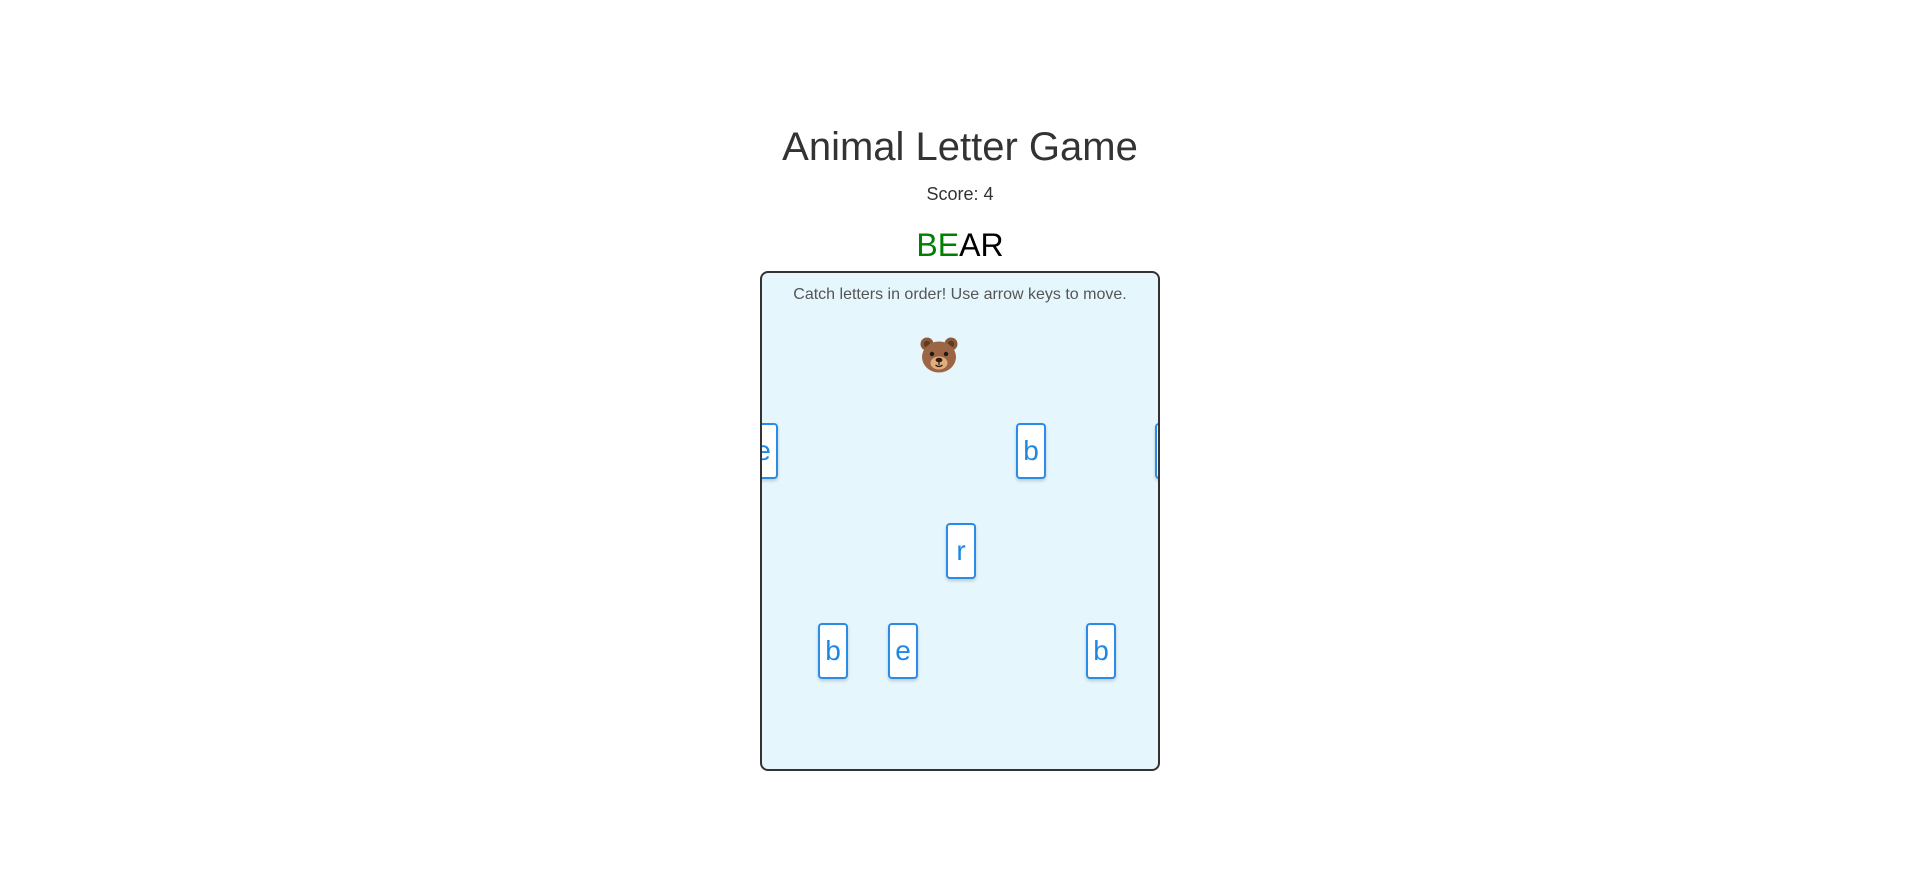 This screenshot has height=869, width=1920. Describe the element at coordinates (961, 551) in the screenshot. I see `falling-letter: r` at that location.